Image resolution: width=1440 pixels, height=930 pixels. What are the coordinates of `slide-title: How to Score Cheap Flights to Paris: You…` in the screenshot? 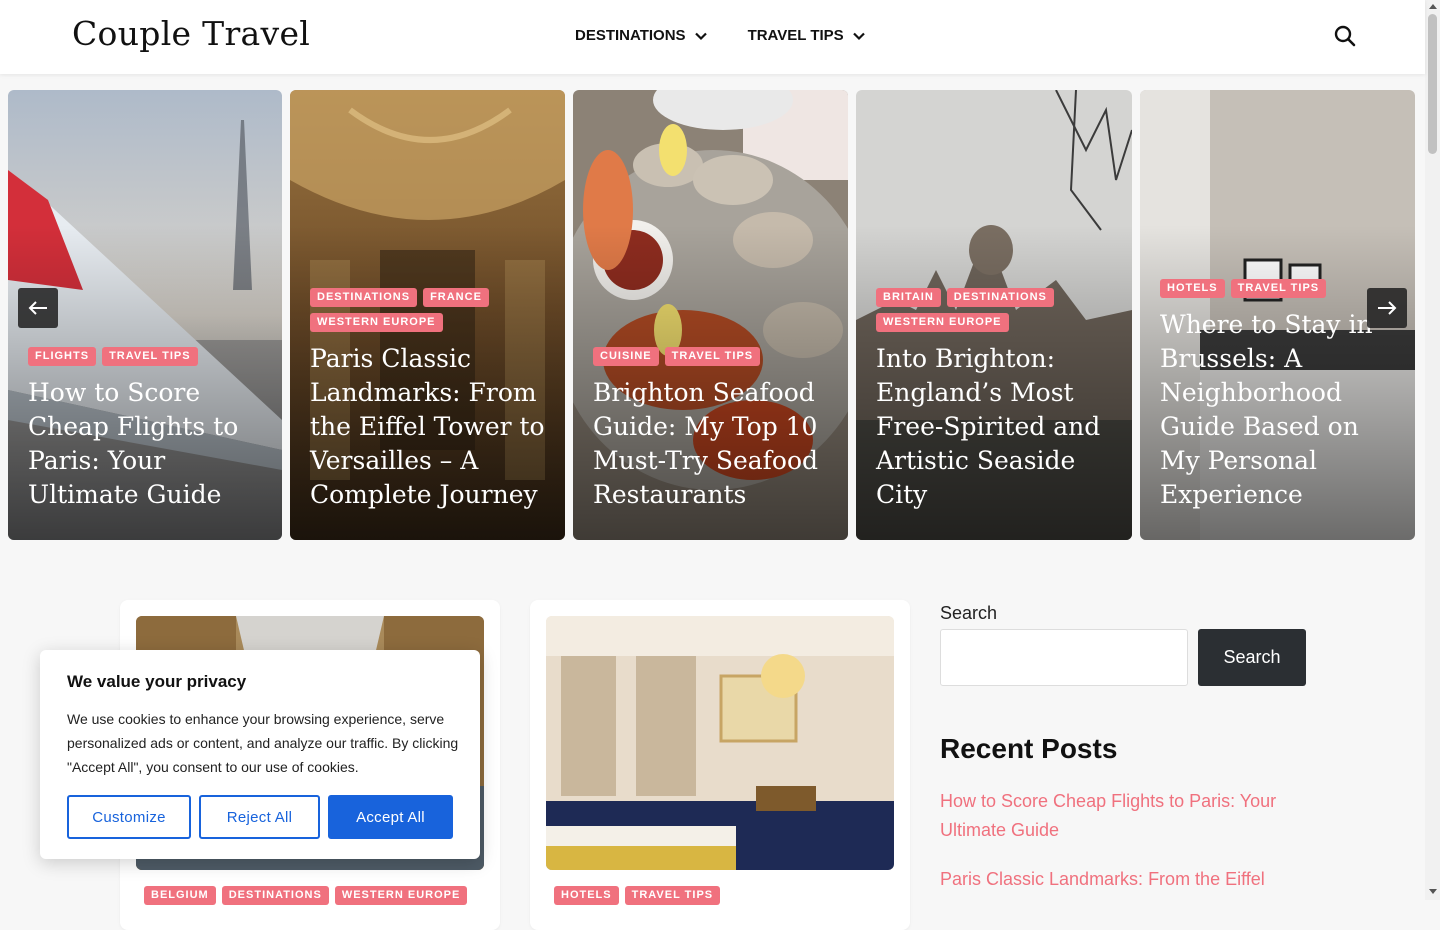 It's located at (146, 444).